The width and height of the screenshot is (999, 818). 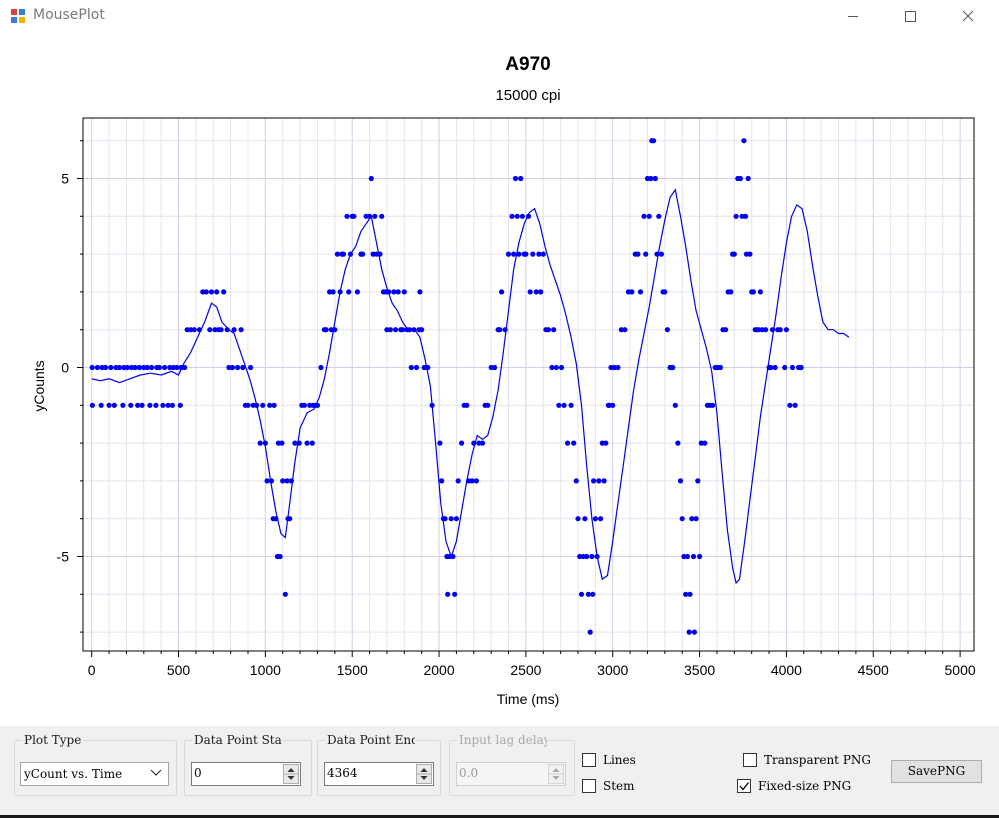 What do you see at coordinates (556, 774) in the screenshot?
I see `input-lag-spinner` at bounding box center [556, 774].